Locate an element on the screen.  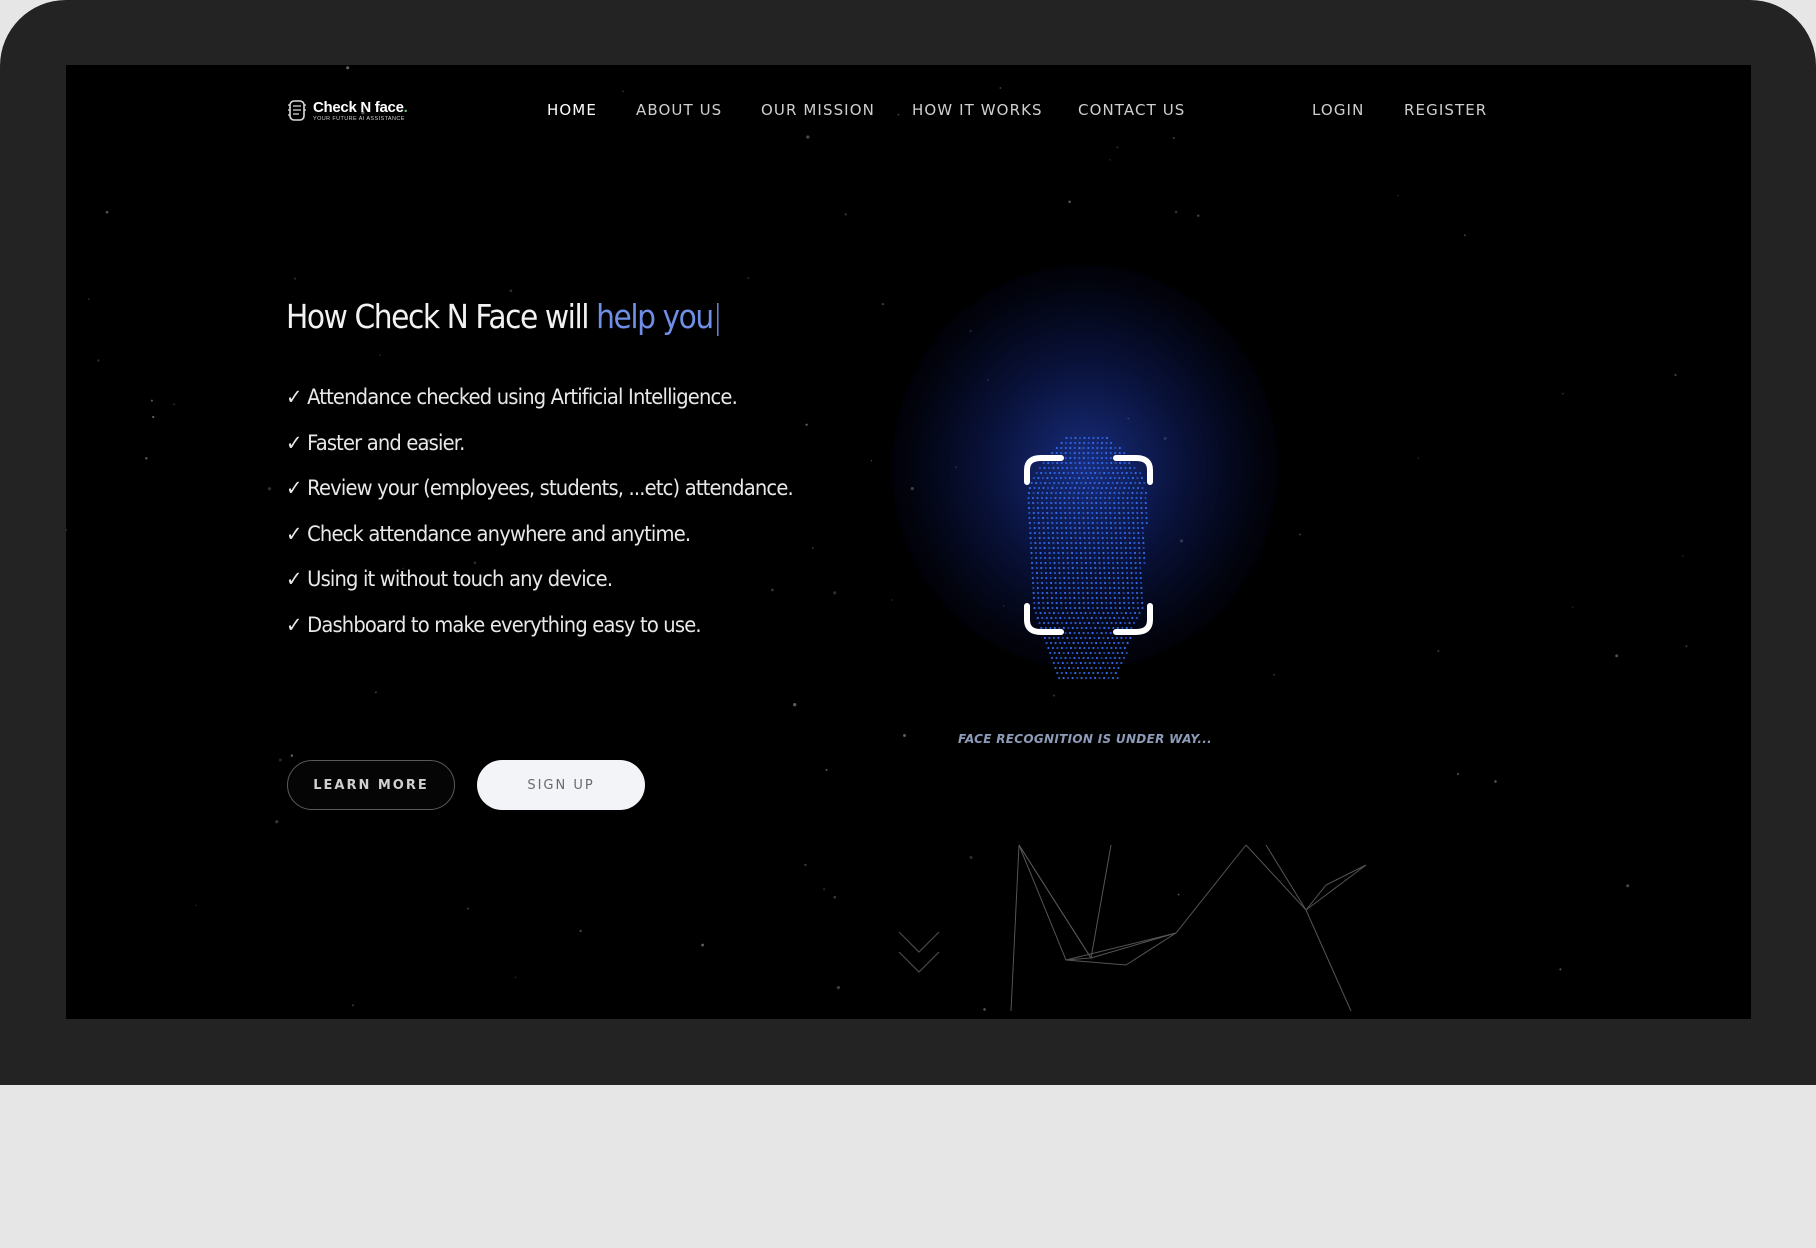
monitor-stand is located at coordinates (908, 1166).